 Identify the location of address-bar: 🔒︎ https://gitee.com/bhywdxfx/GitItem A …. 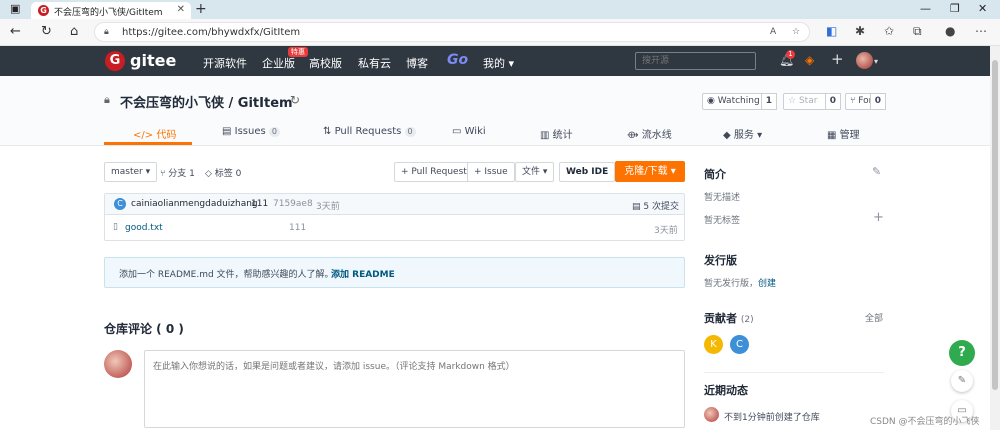
(452, 32).